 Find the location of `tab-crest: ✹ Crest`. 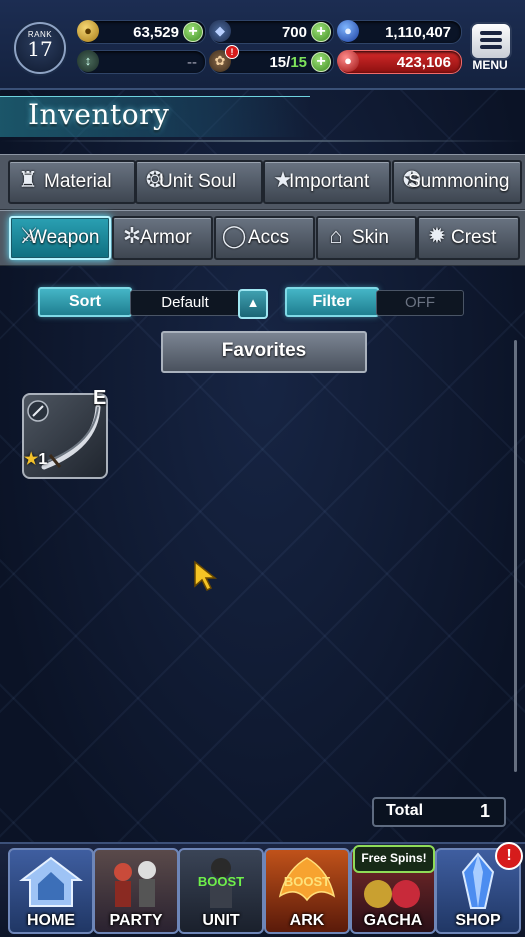

tab-crest: ✹ Crest is located at coordinates (468, 238).